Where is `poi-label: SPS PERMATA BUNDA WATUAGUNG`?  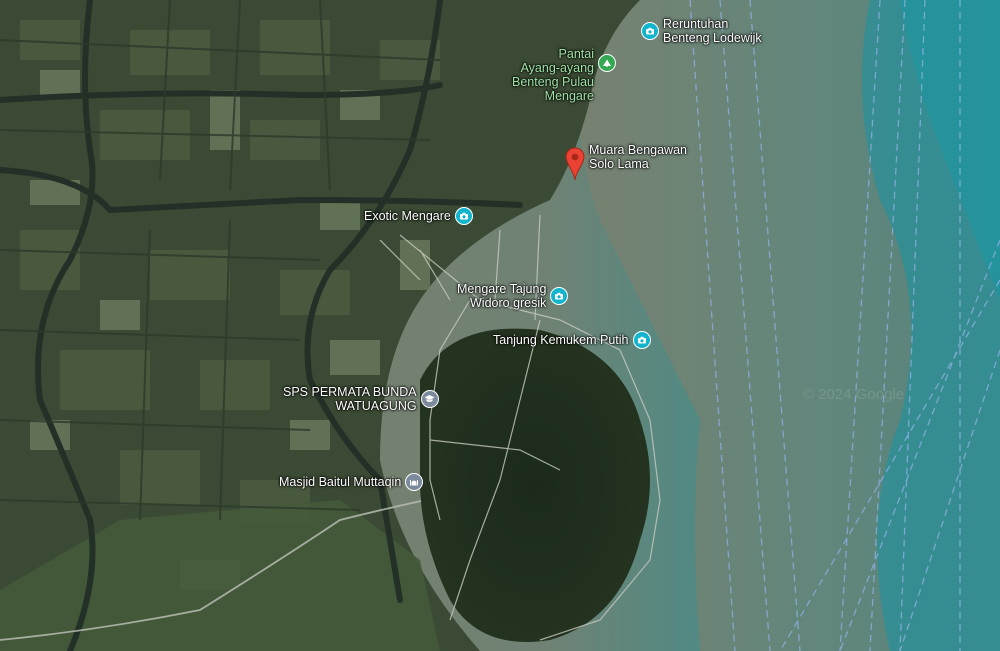 poi-label: SPS PERMATA BUNDA WATUAGUNG is located at coordinates (350, 399).